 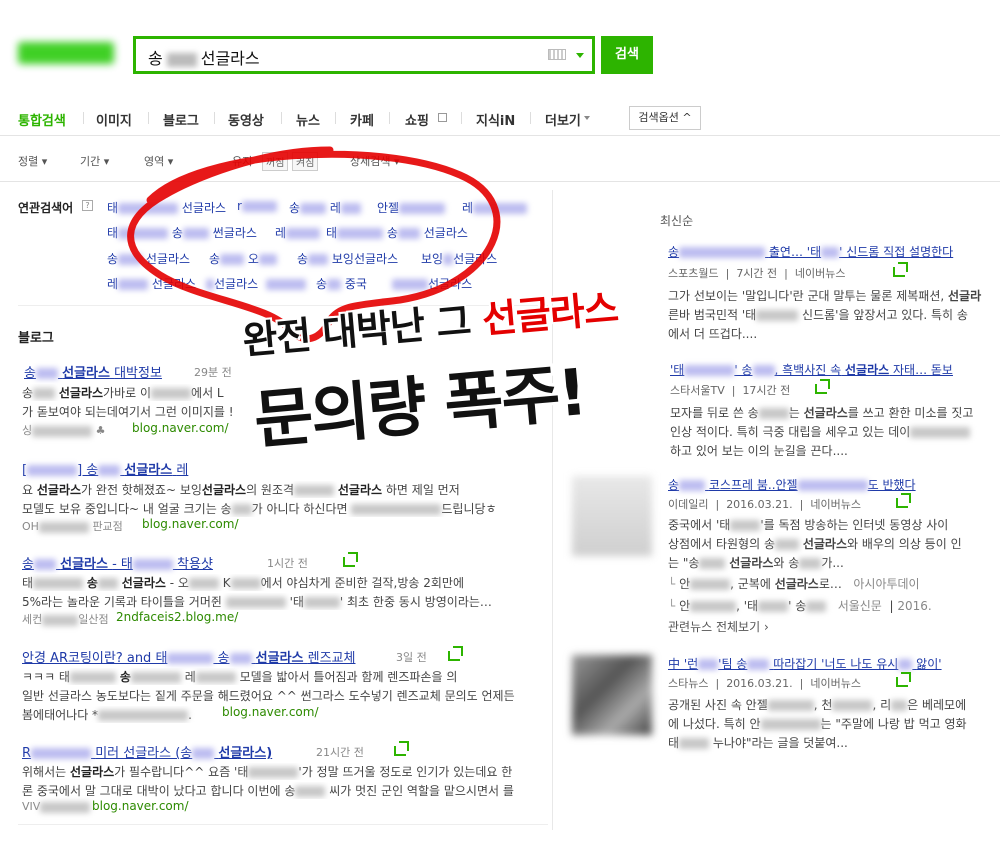 What do you see at coordinates (800, 605) in the screenshot?
I see `related-news-item: └ 안, '태 ' 송 서울신문 | 2016.` at bounding box center [800, 605].